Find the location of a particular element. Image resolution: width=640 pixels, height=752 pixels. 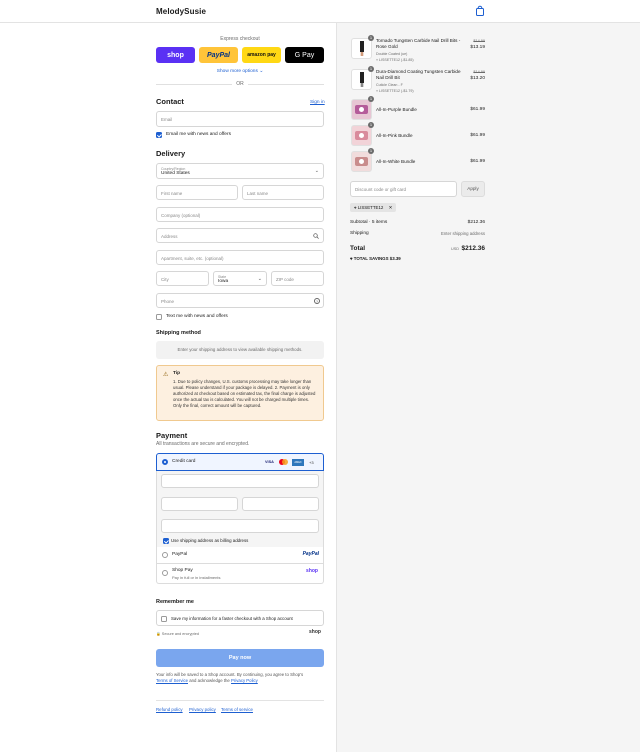

or-divider-label: OR is located at coordinates (240, 84).